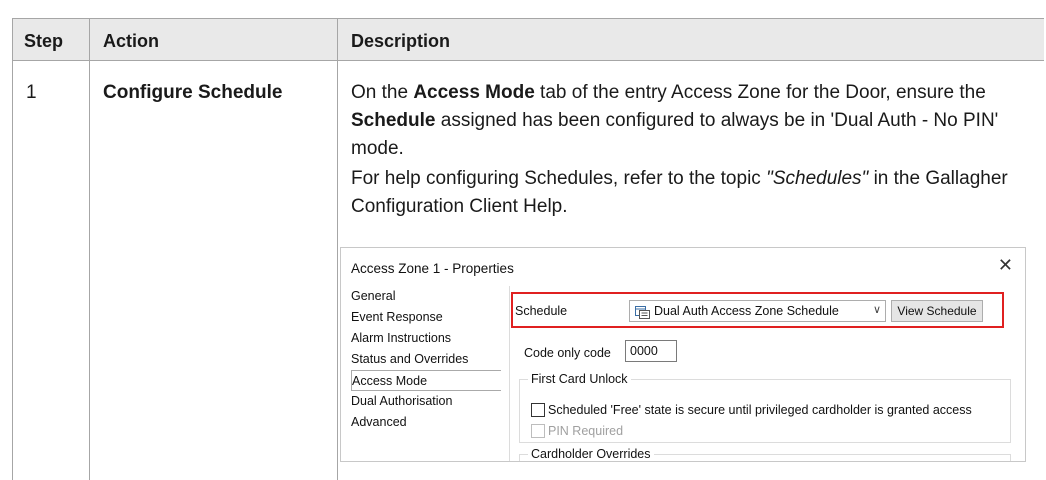  What do you see at coordinates (430, 296) in the screenshot?
I see `nav-item-general: General` at bounding box center [430, 296].